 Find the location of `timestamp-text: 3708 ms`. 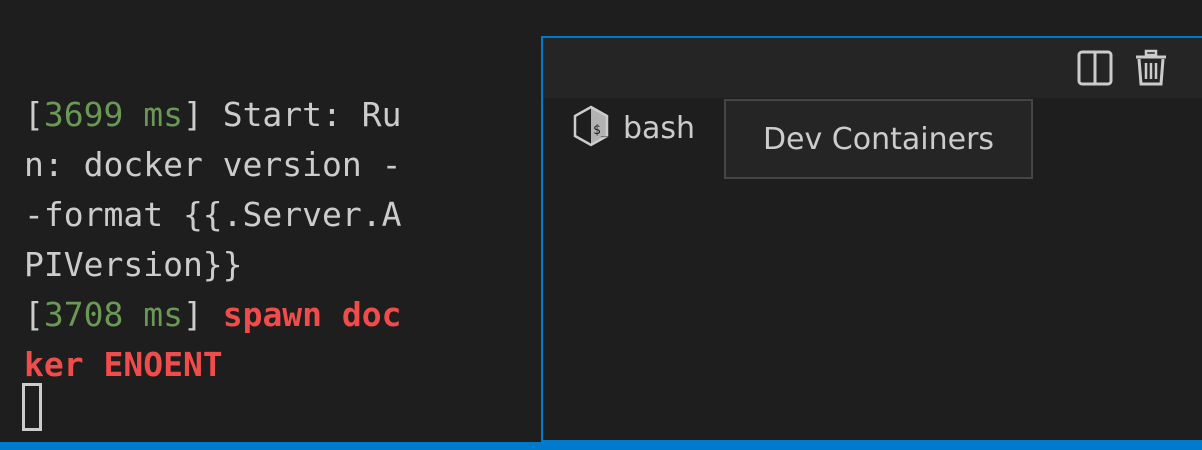

timestamp-text: 3708 ms is located at coordinates (113, 314).